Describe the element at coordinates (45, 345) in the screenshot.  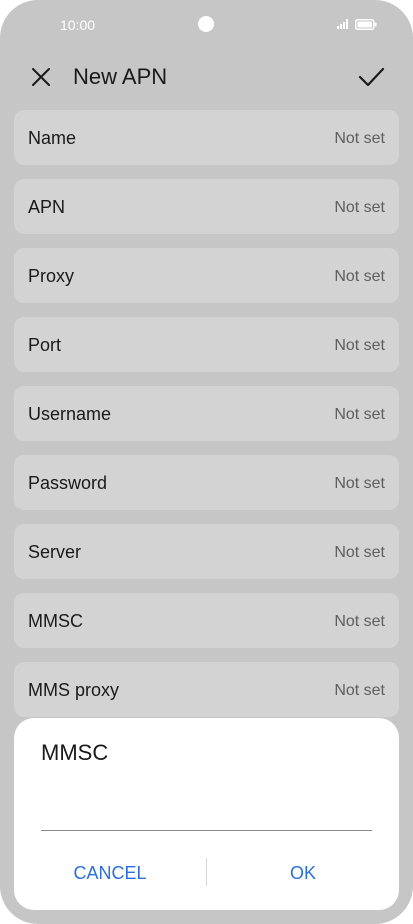
I see `field-label: Port` at that location.